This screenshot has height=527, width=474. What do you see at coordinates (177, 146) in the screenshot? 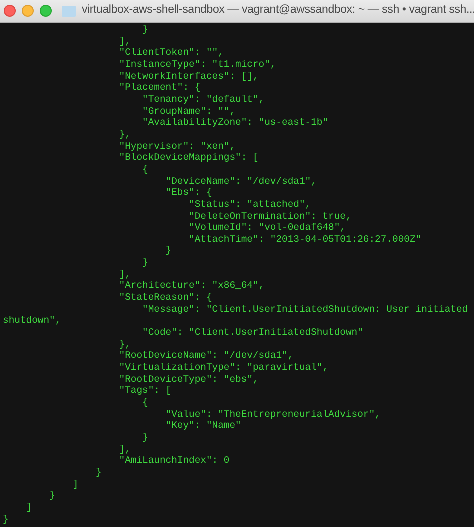
I see `terminal-line: "Hypervisor": "xen",` at bounding box center [177, 146].